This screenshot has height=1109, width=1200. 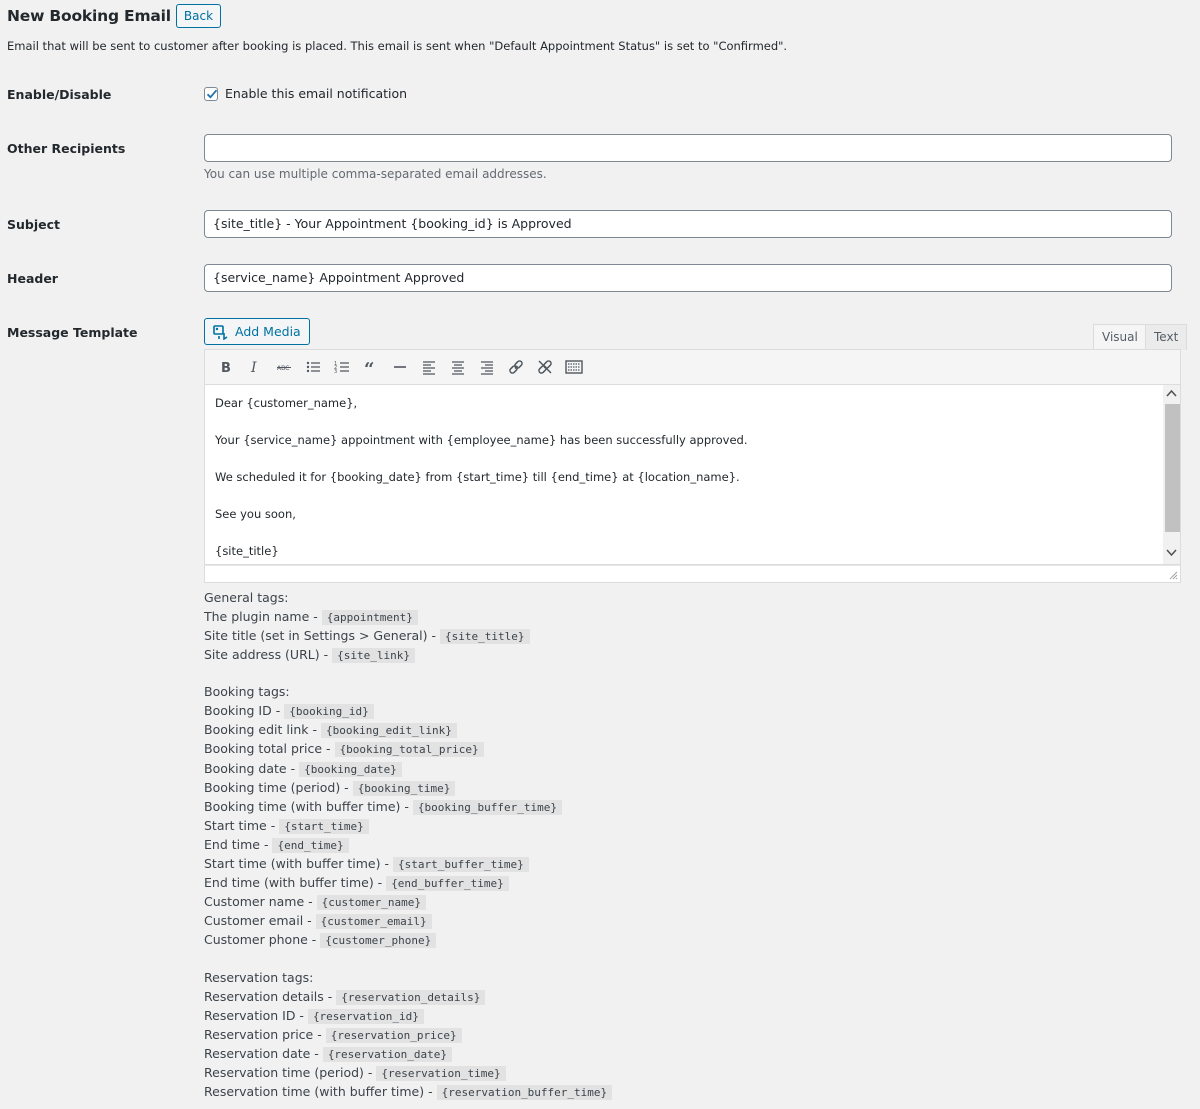 I want to click on italic-icon: I, so click(x=254, y=367).